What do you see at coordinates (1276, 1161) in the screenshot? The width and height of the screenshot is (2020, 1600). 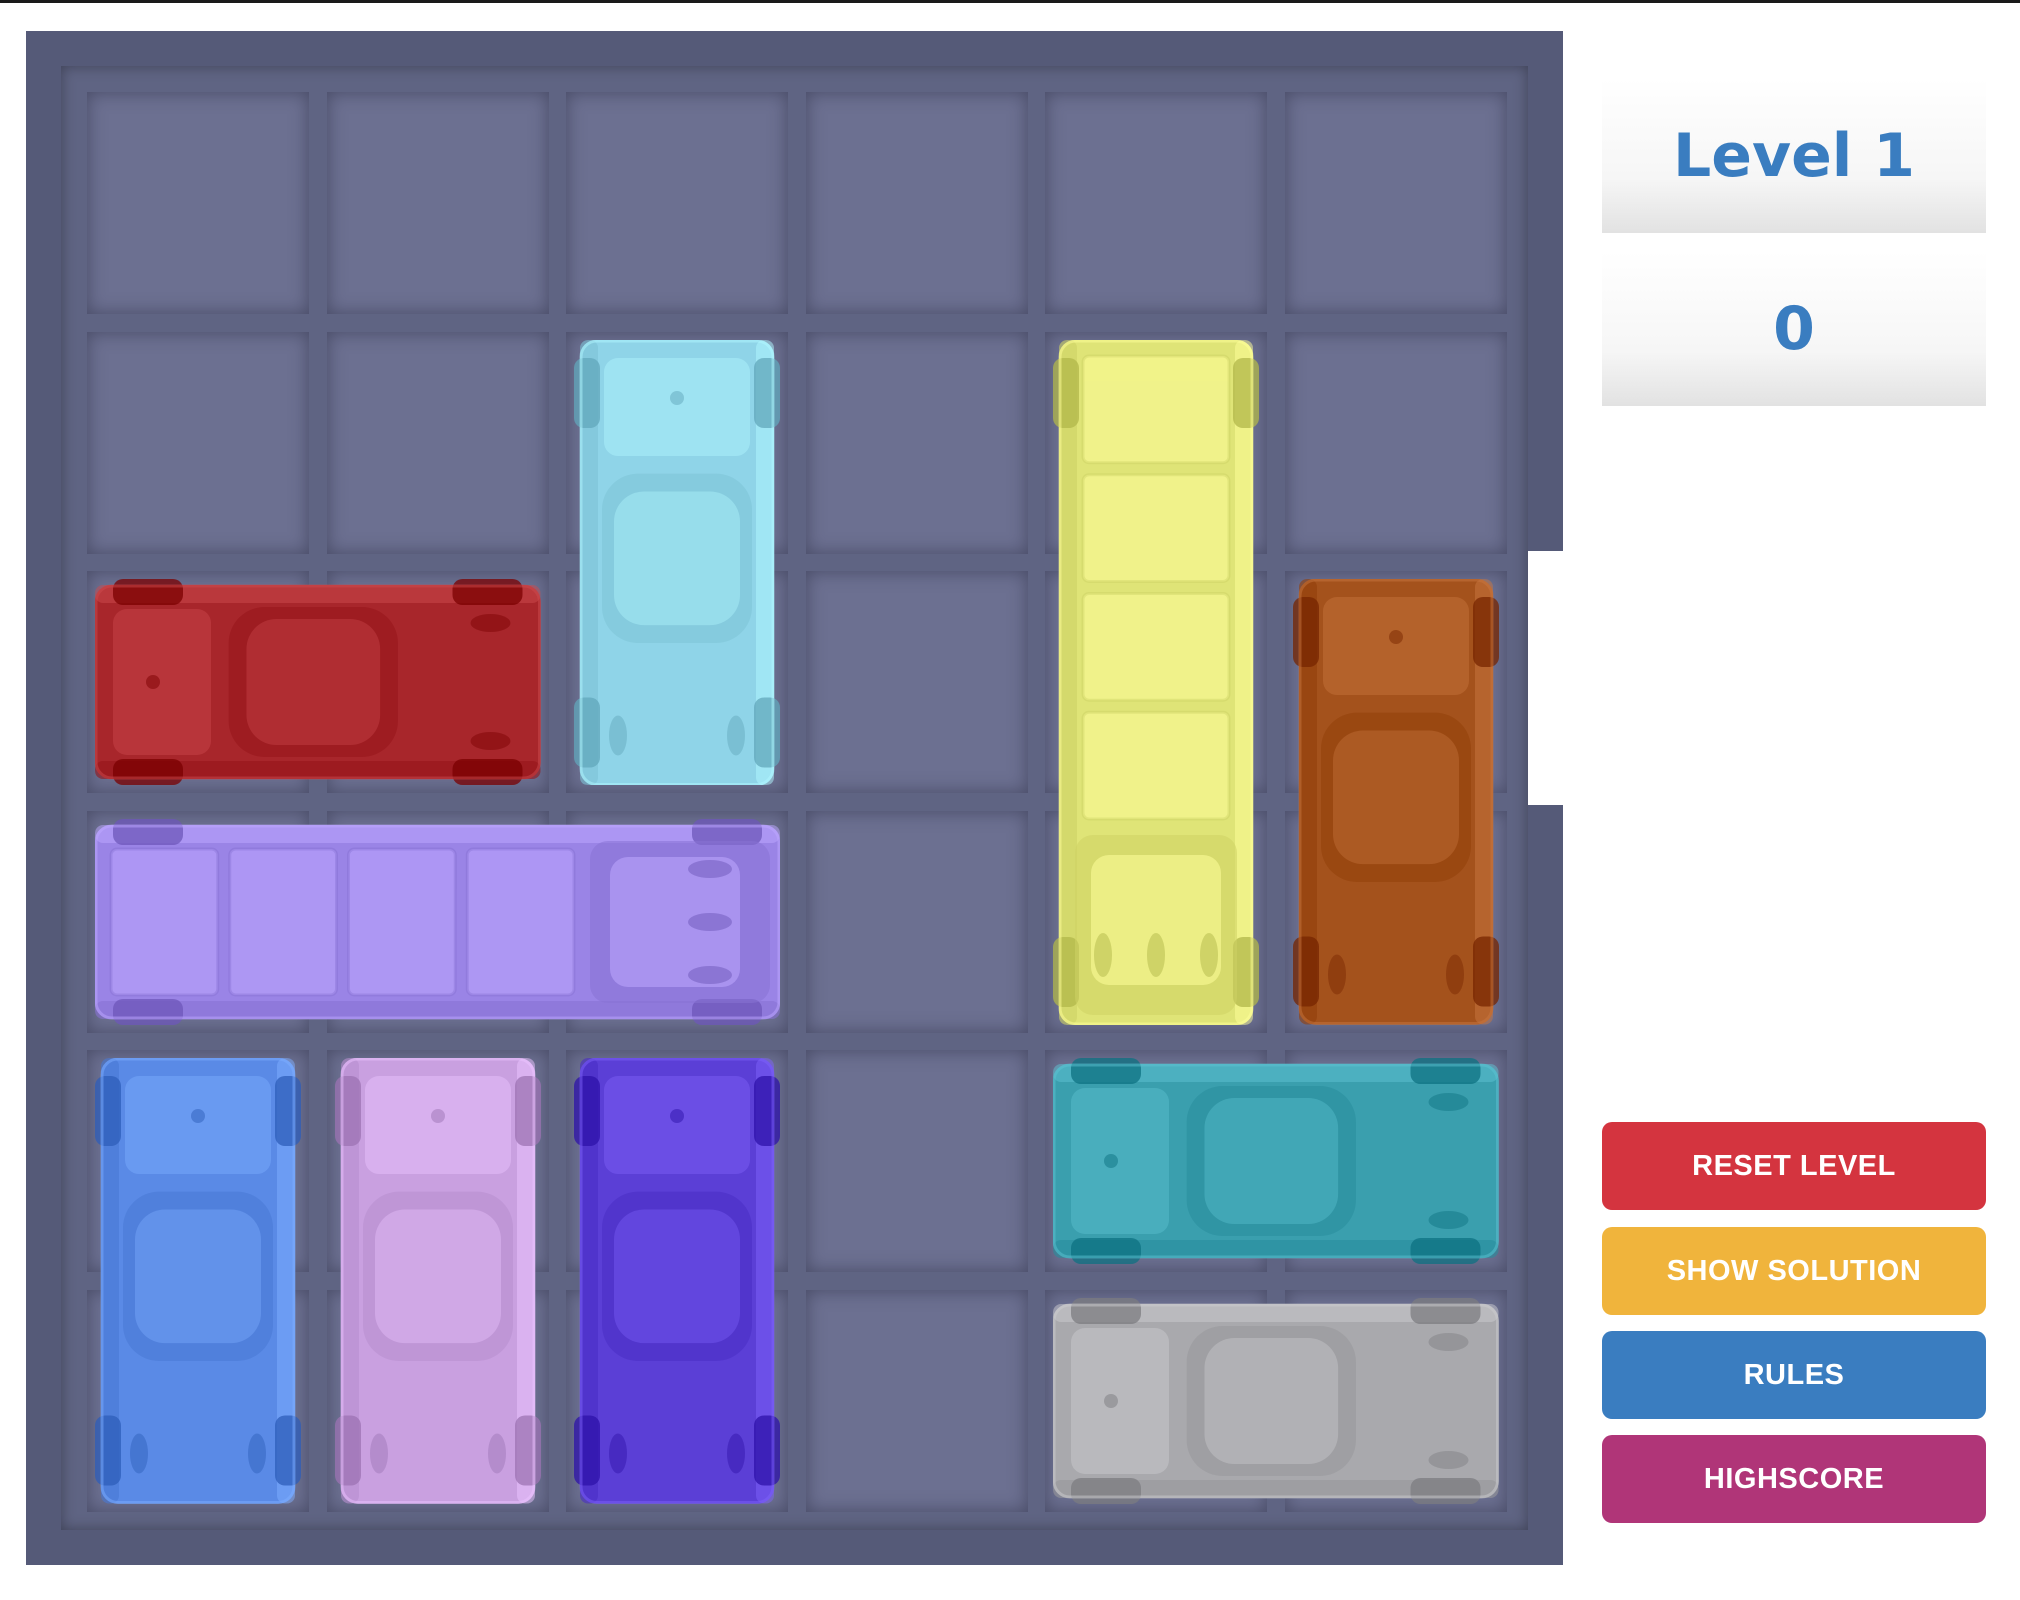 I see `car-teal` at bounding box center [1276, 1161].